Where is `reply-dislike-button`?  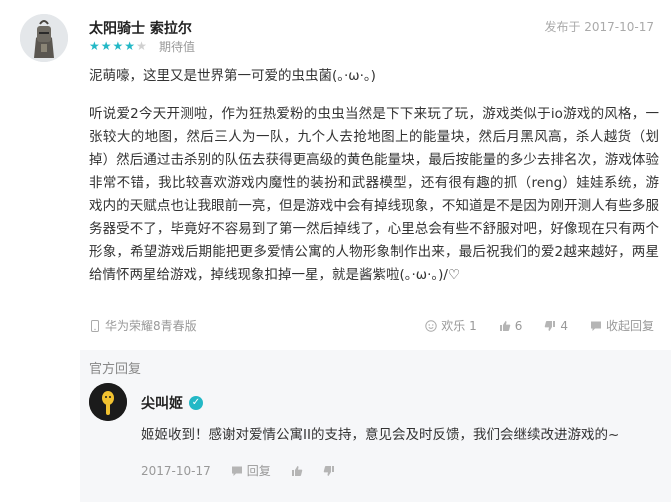
reply-dislike-button is located at coordinates (329, 471).